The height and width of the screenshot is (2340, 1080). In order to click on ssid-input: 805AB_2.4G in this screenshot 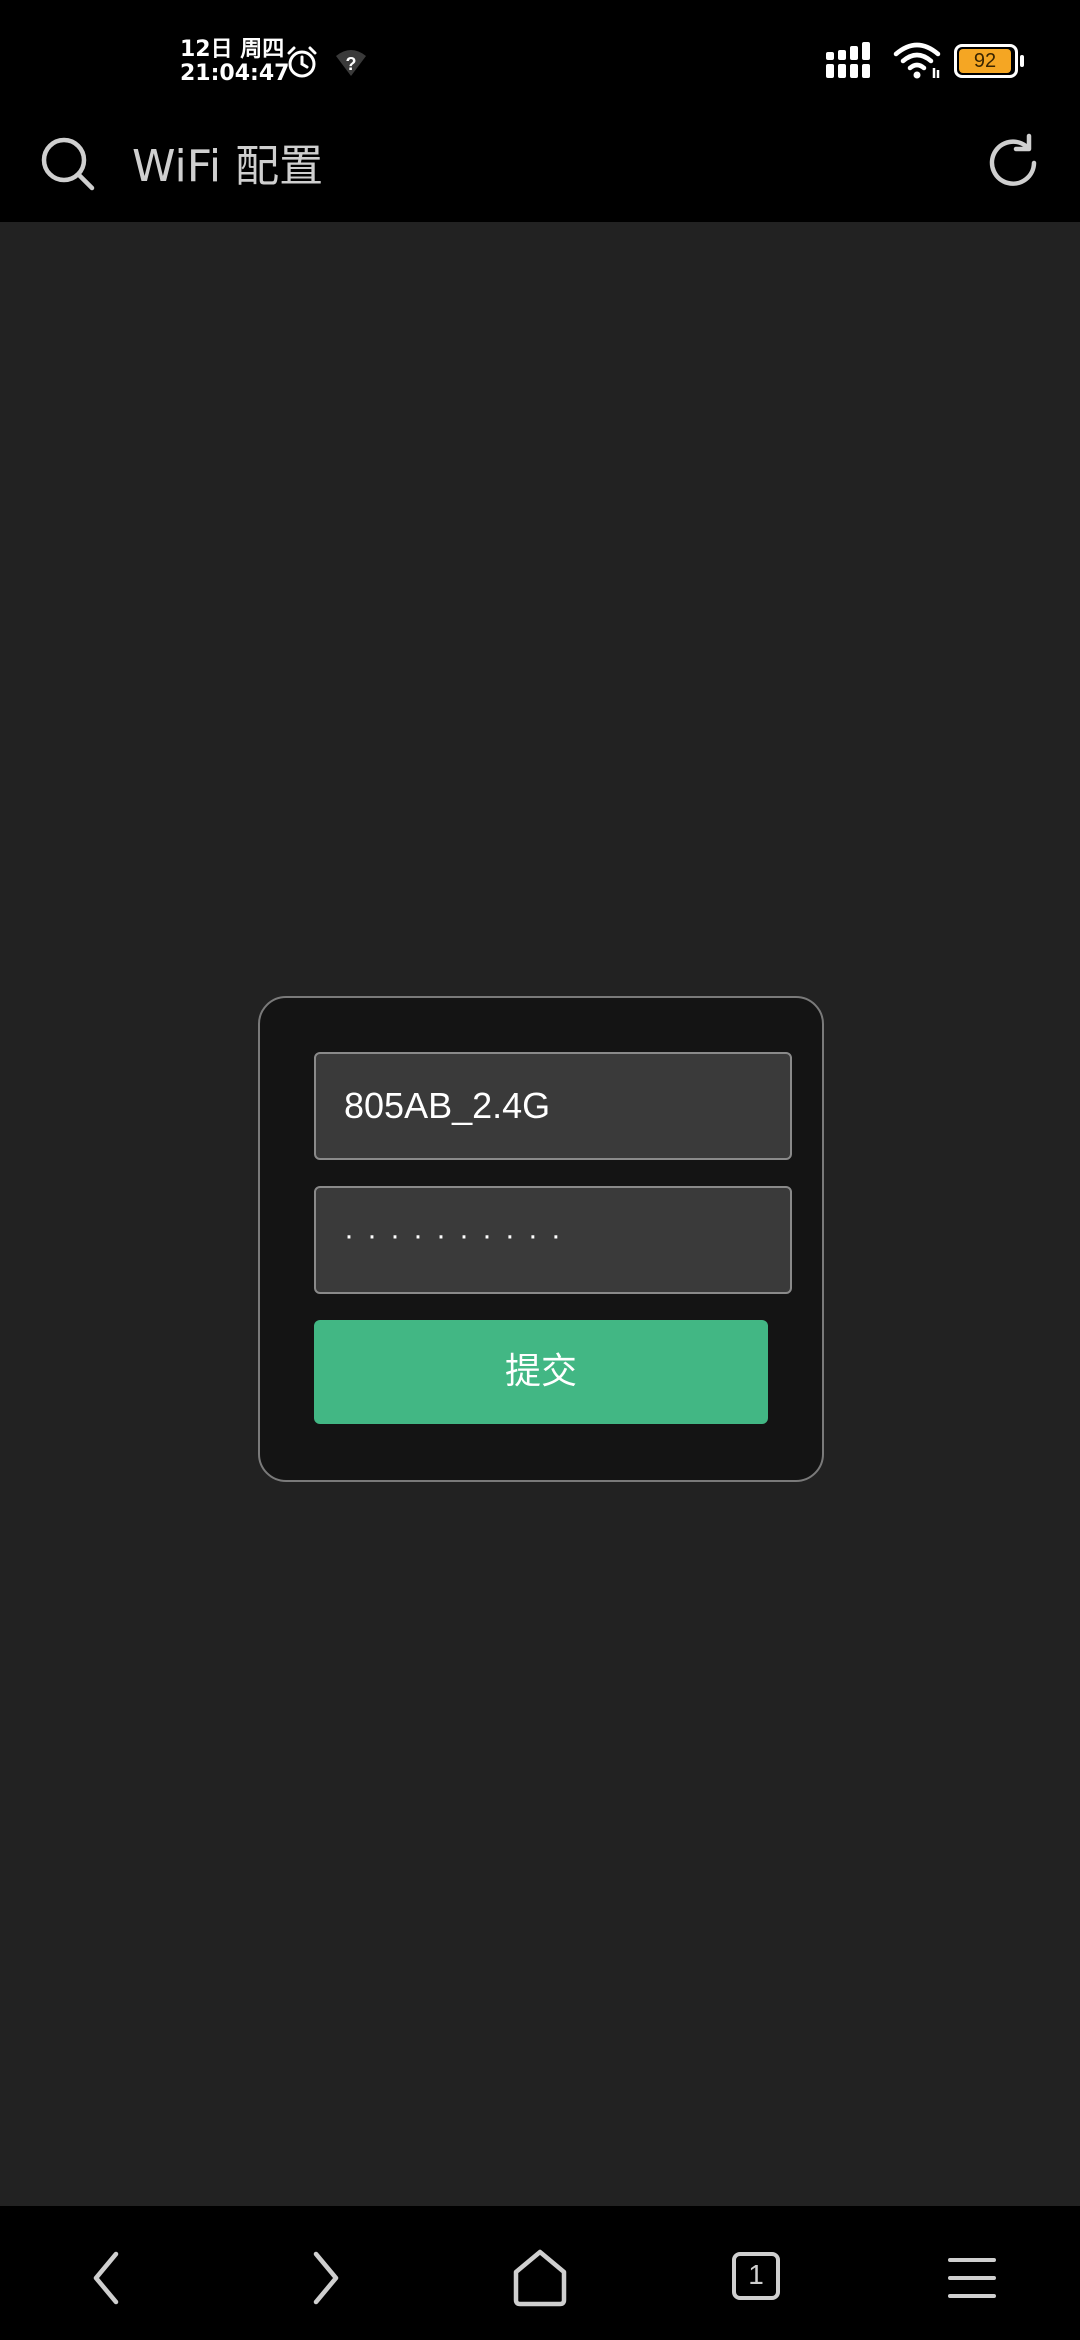, I will do `click(553, 1106)`.